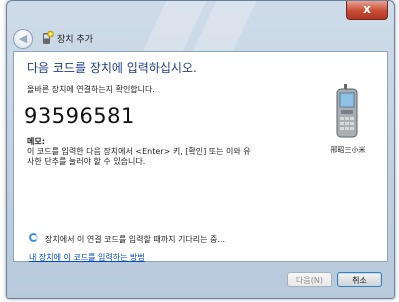 This screenshot has width=399, height=302. I want to click on back-icon: ◀, so click(23, 38).